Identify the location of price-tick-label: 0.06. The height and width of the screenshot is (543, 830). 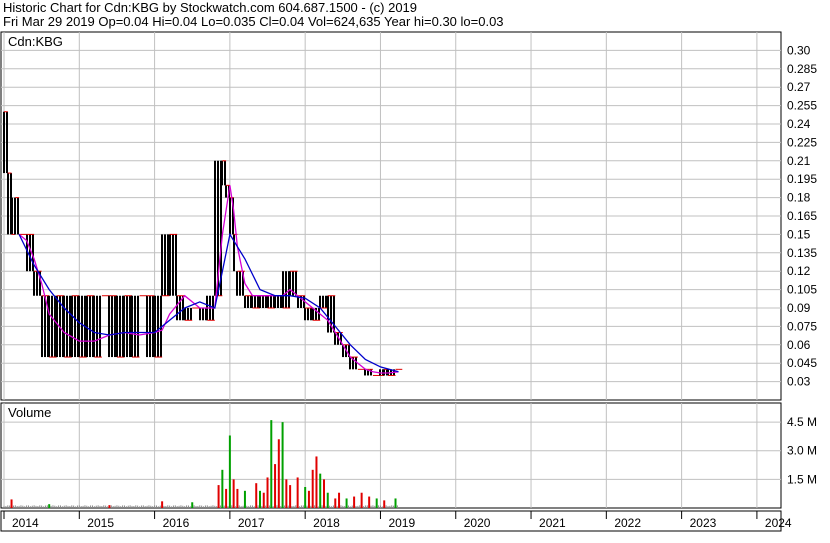
(799, 345).